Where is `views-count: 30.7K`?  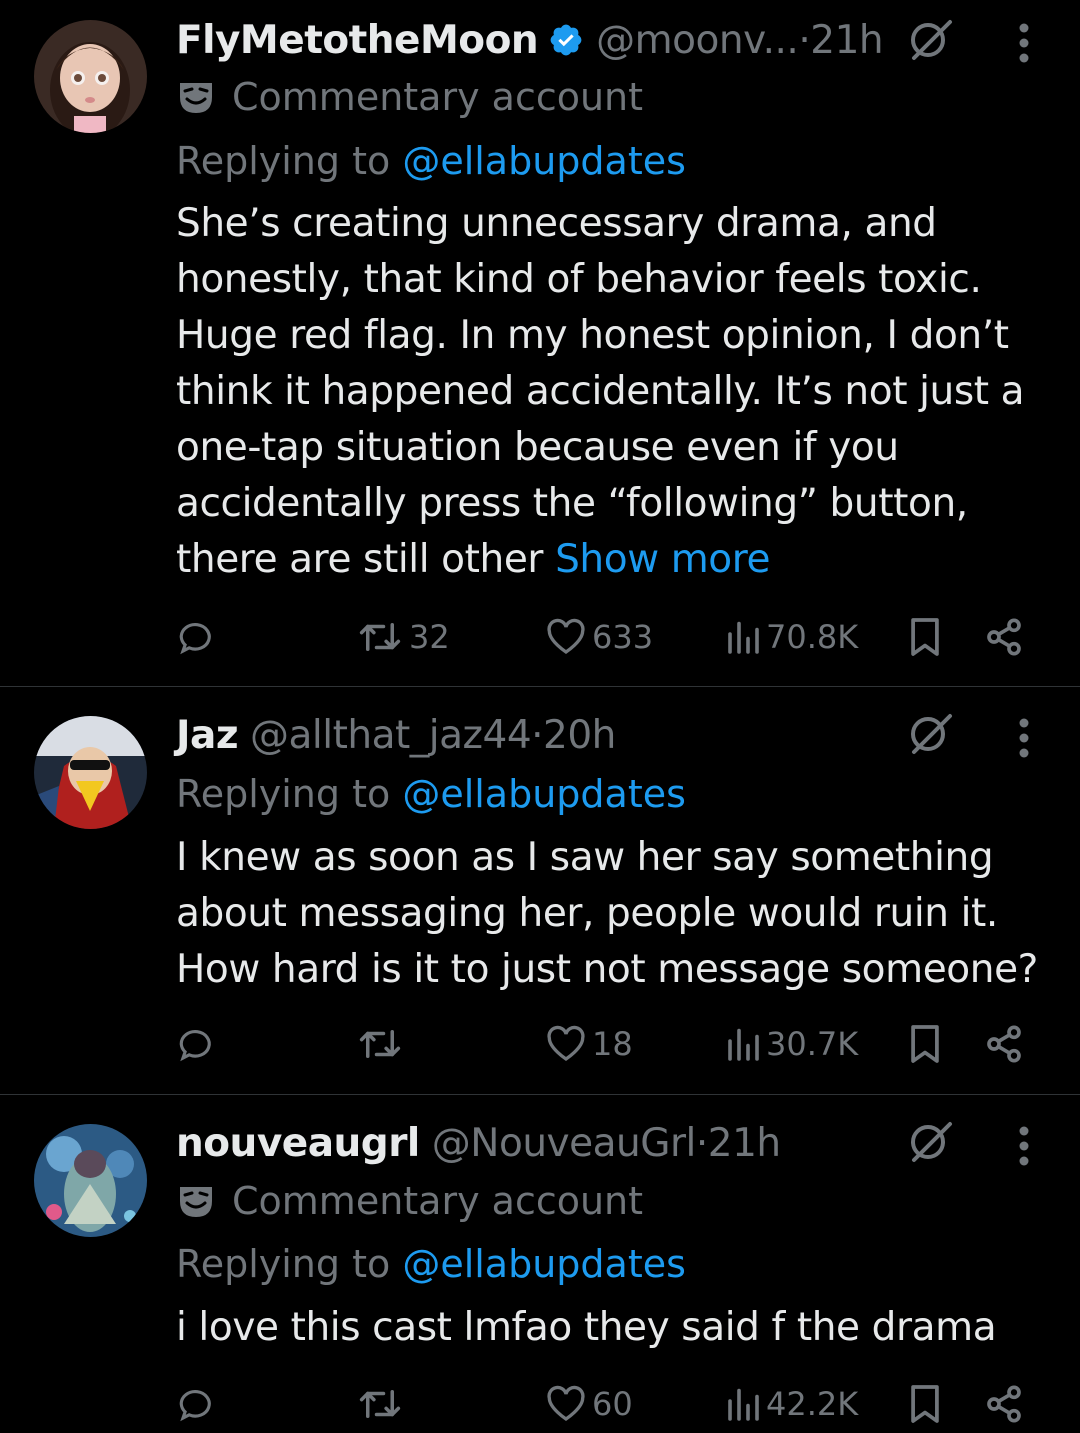 views-count: 30.7K is located at coordinates (812, 1044).